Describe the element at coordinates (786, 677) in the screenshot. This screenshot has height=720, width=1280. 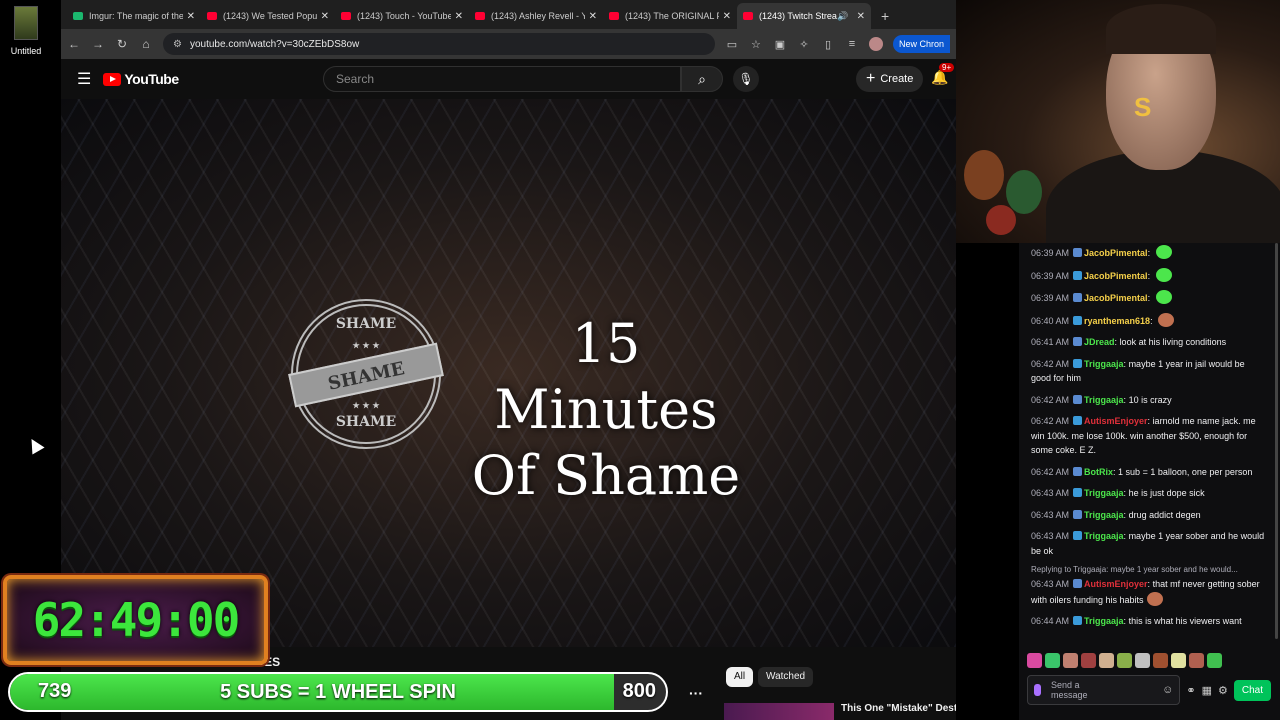
I see `chip-watched: Watched` at that location.